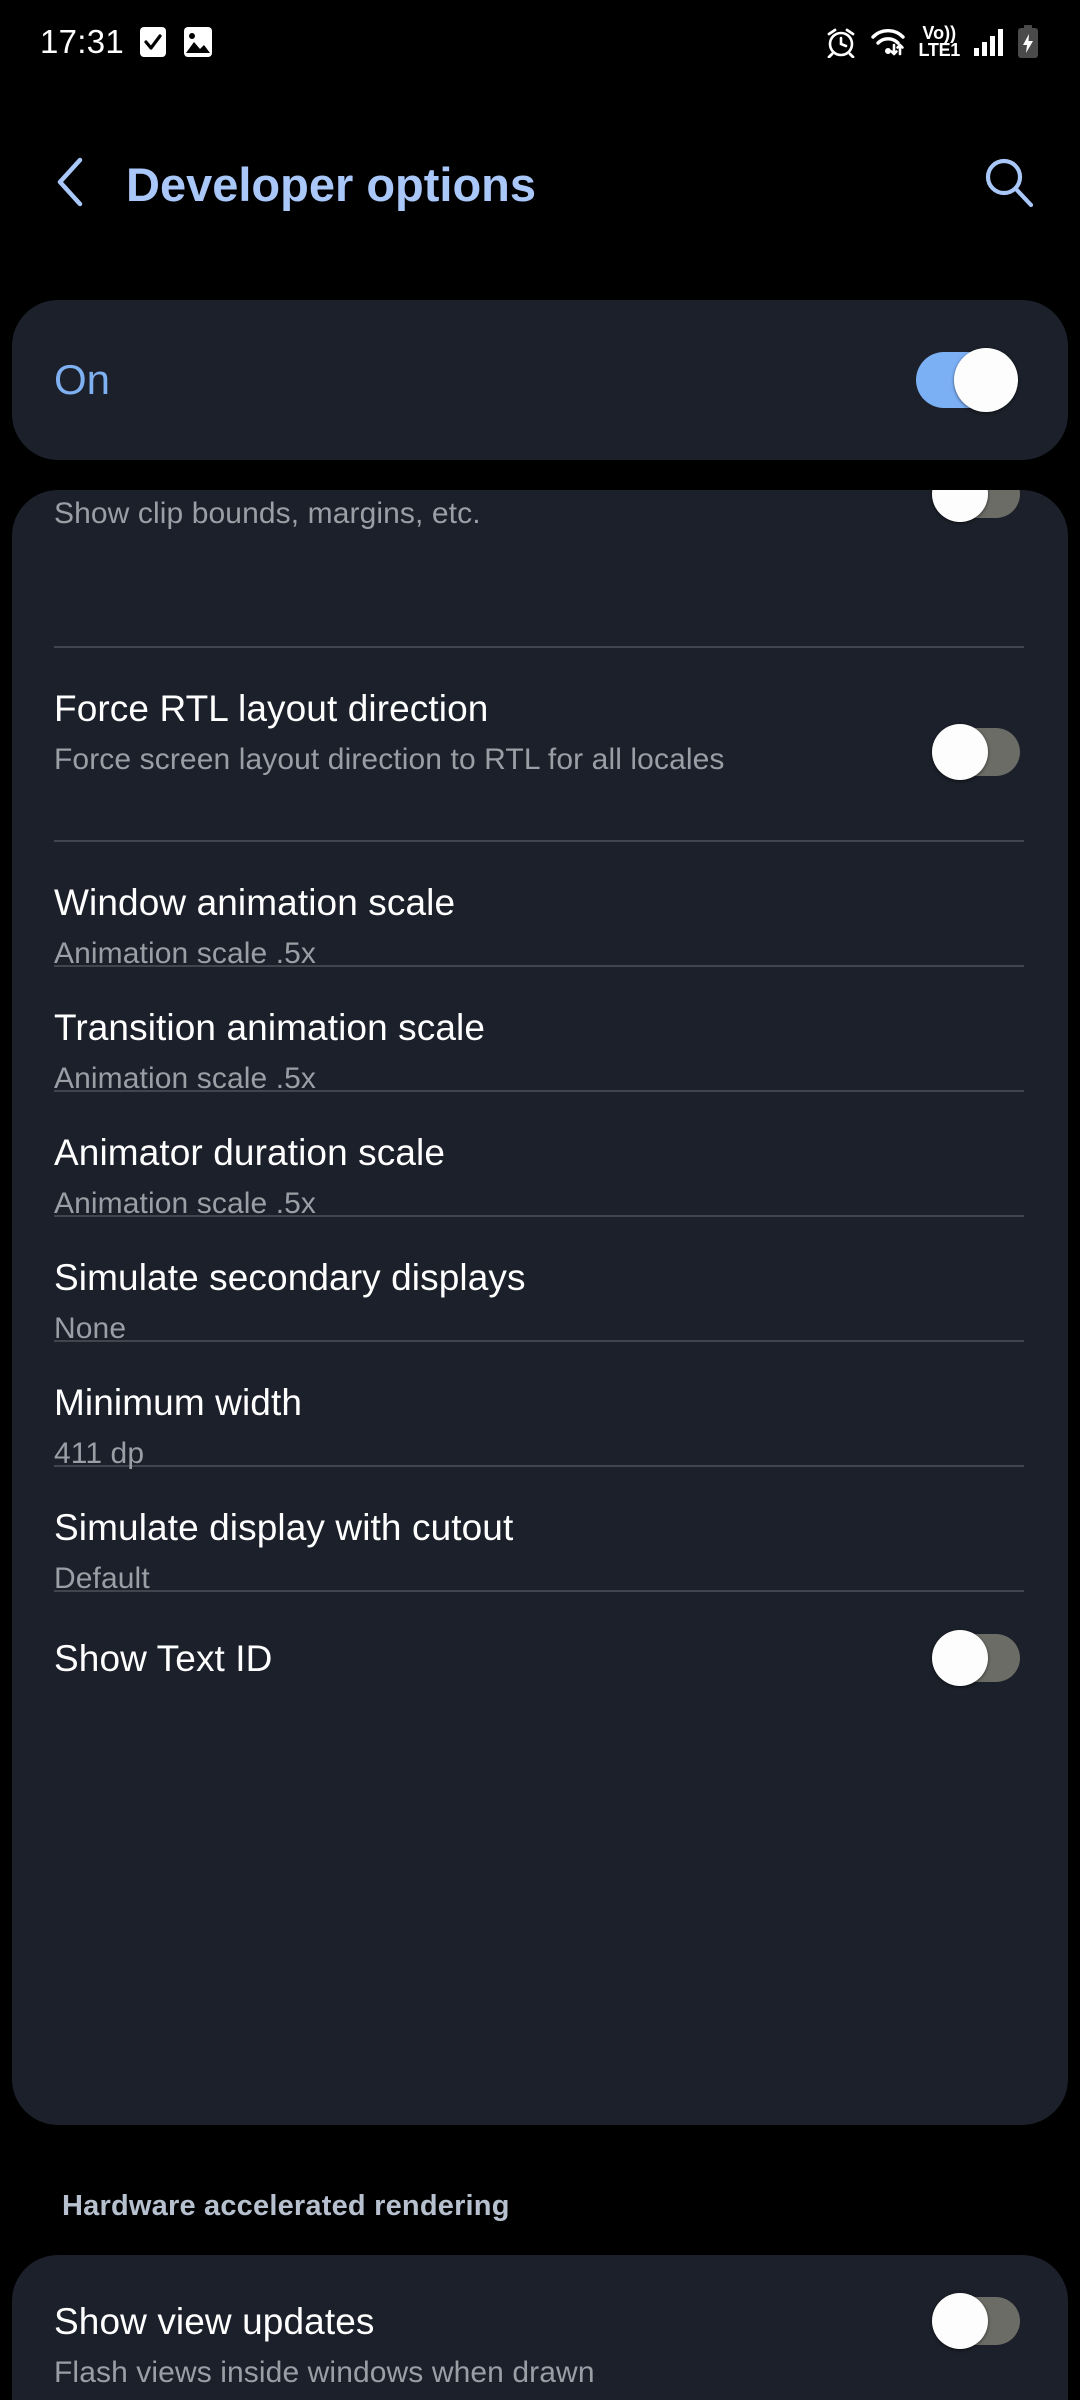 The width and height of the screenshot is (1080, 2400). I want to click on list-item-title: Minimum width, so click(178, 1402).